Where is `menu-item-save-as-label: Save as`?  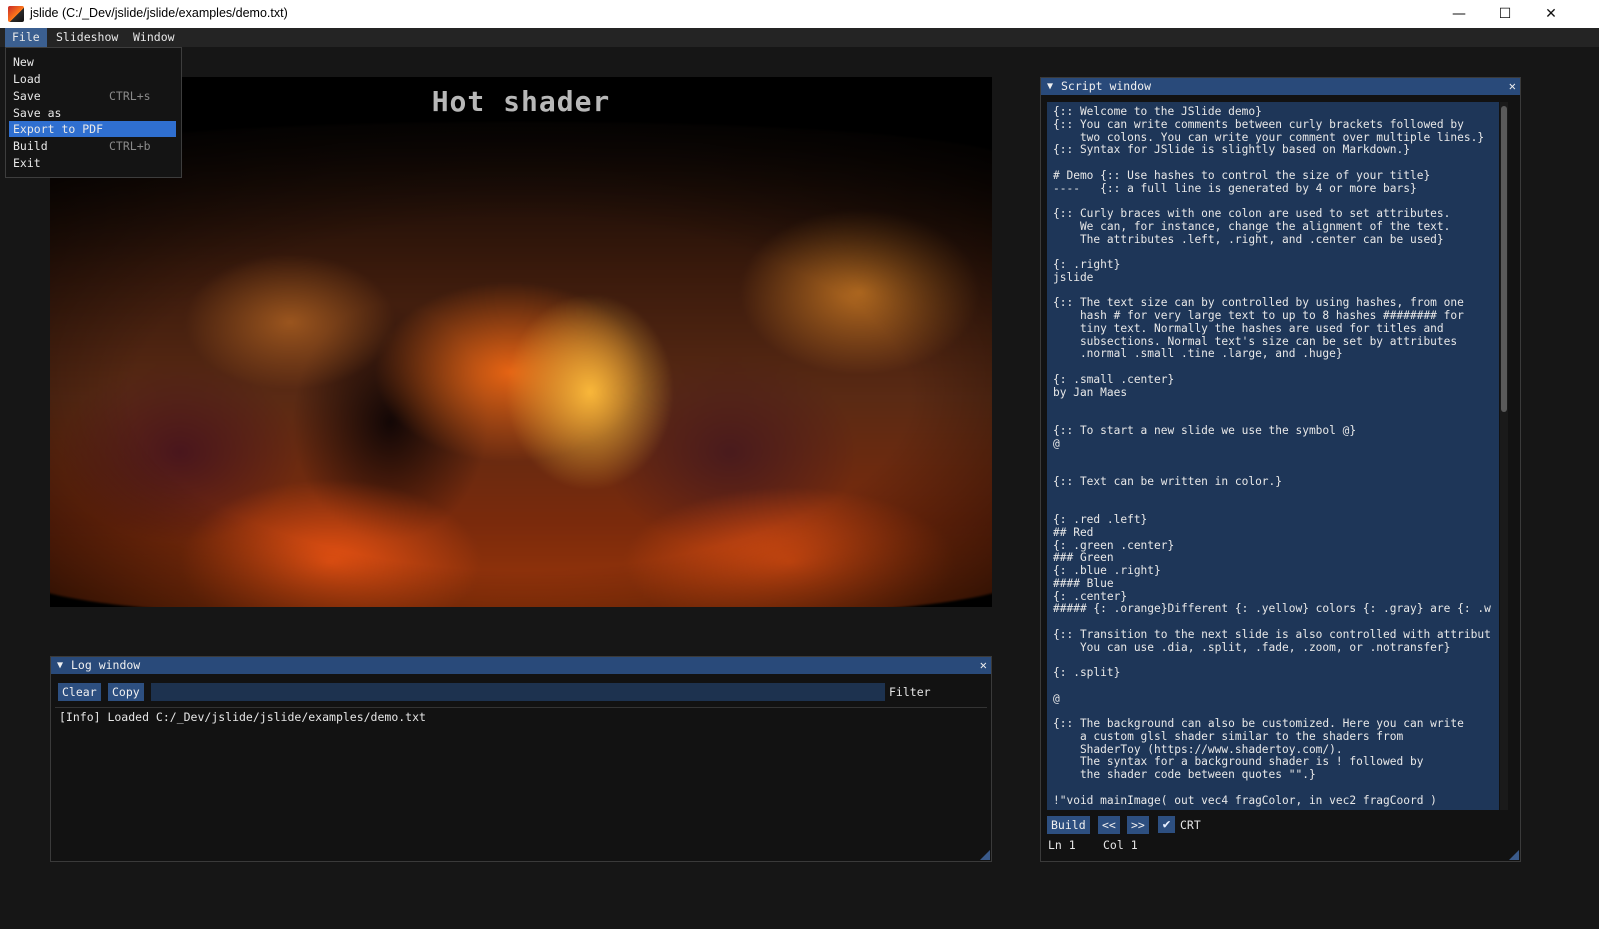
menu-item-save-as-label: Save as is located at coordinates (37, 113).